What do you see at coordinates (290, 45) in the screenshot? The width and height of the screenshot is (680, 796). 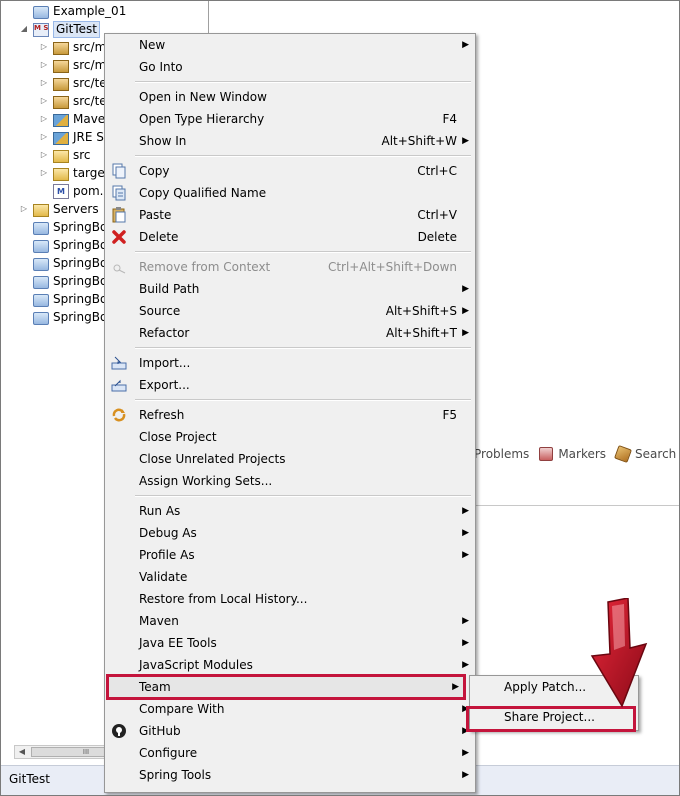 I see `menu-item-new: New ▶` at bounding box center [290, 45].